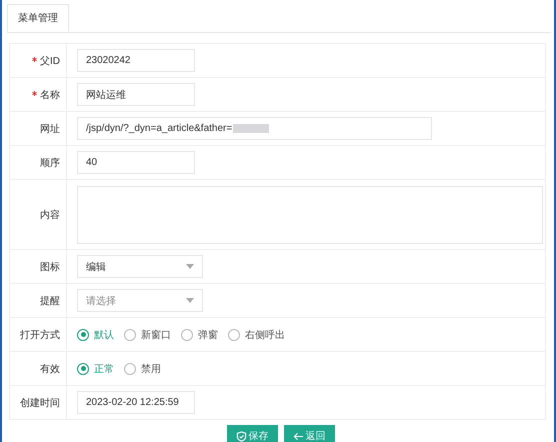  I want to click on shield-check-icon, so click(241, 436).